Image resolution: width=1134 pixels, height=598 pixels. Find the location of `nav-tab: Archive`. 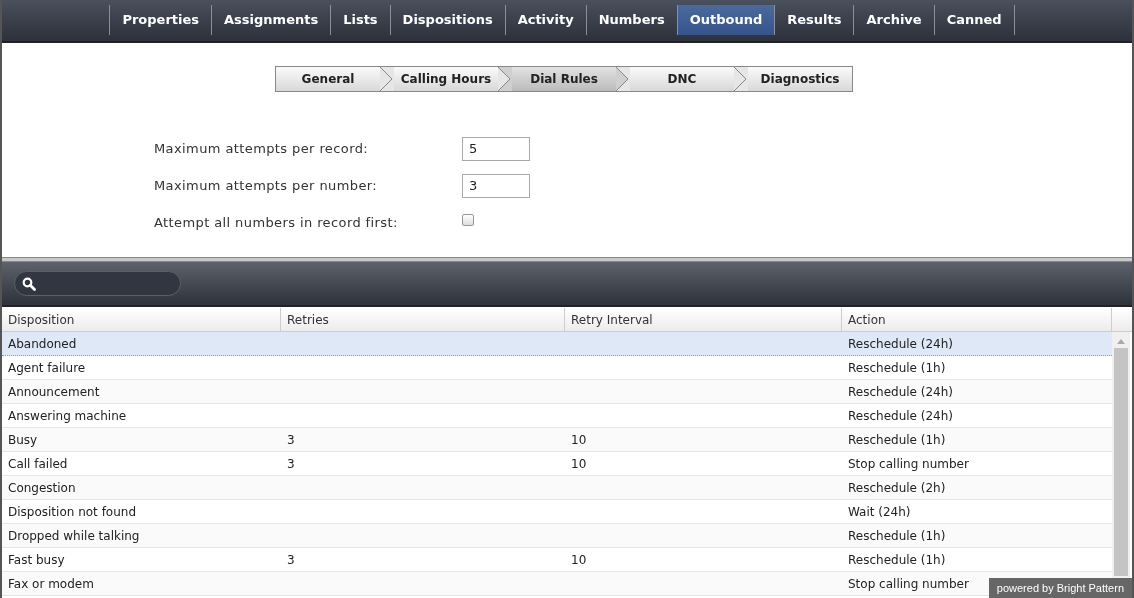

nav-tab: Archive is located at coordinates (894, 20).